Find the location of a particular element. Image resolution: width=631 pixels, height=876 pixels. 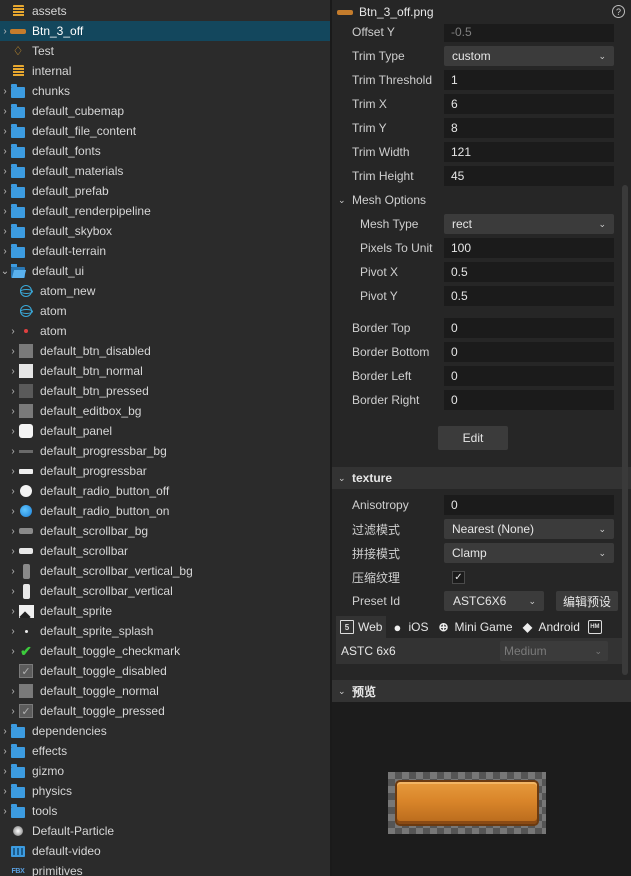

tree-item: › default_fonts is located at coordinates (165, 151).